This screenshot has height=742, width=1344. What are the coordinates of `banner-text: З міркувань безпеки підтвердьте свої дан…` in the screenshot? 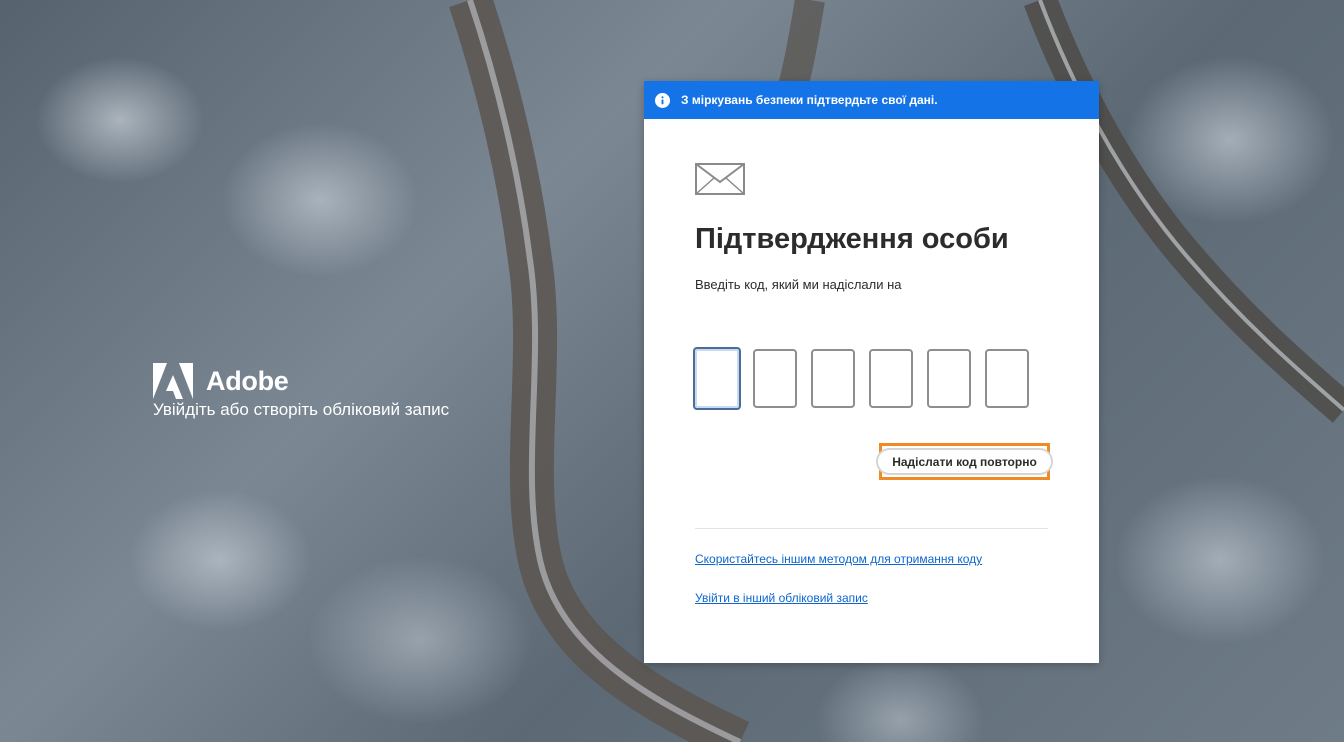 It's located at (809, 100).